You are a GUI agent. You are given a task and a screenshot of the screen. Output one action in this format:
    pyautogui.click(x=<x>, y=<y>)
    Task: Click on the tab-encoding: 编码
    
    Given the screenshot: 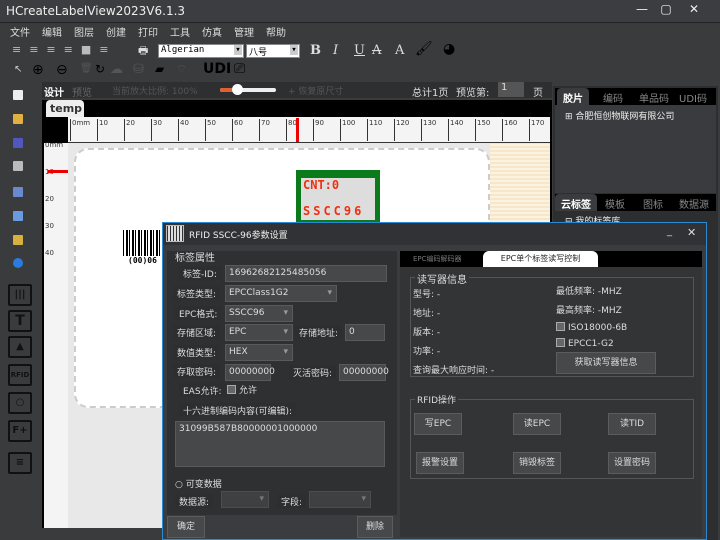 What is the action you would take?
    pyautogui.click(x=613, y=96)
    